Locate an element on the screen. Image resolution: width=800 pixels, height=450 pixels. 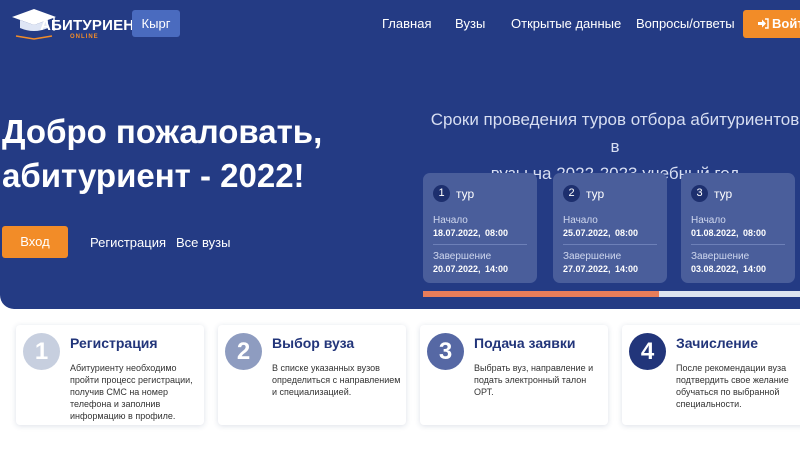
round-start-date: 18.07.2022, 08:00 is located at coordinates (471, 233).